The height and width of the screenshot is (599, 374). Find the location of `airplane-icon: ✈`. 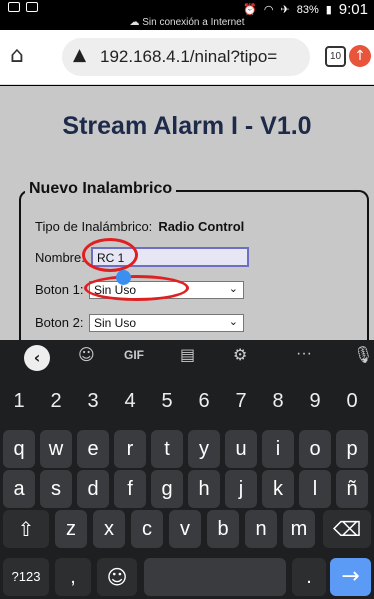

airplane-icon: ✈ is located at coordinates (285, 9).